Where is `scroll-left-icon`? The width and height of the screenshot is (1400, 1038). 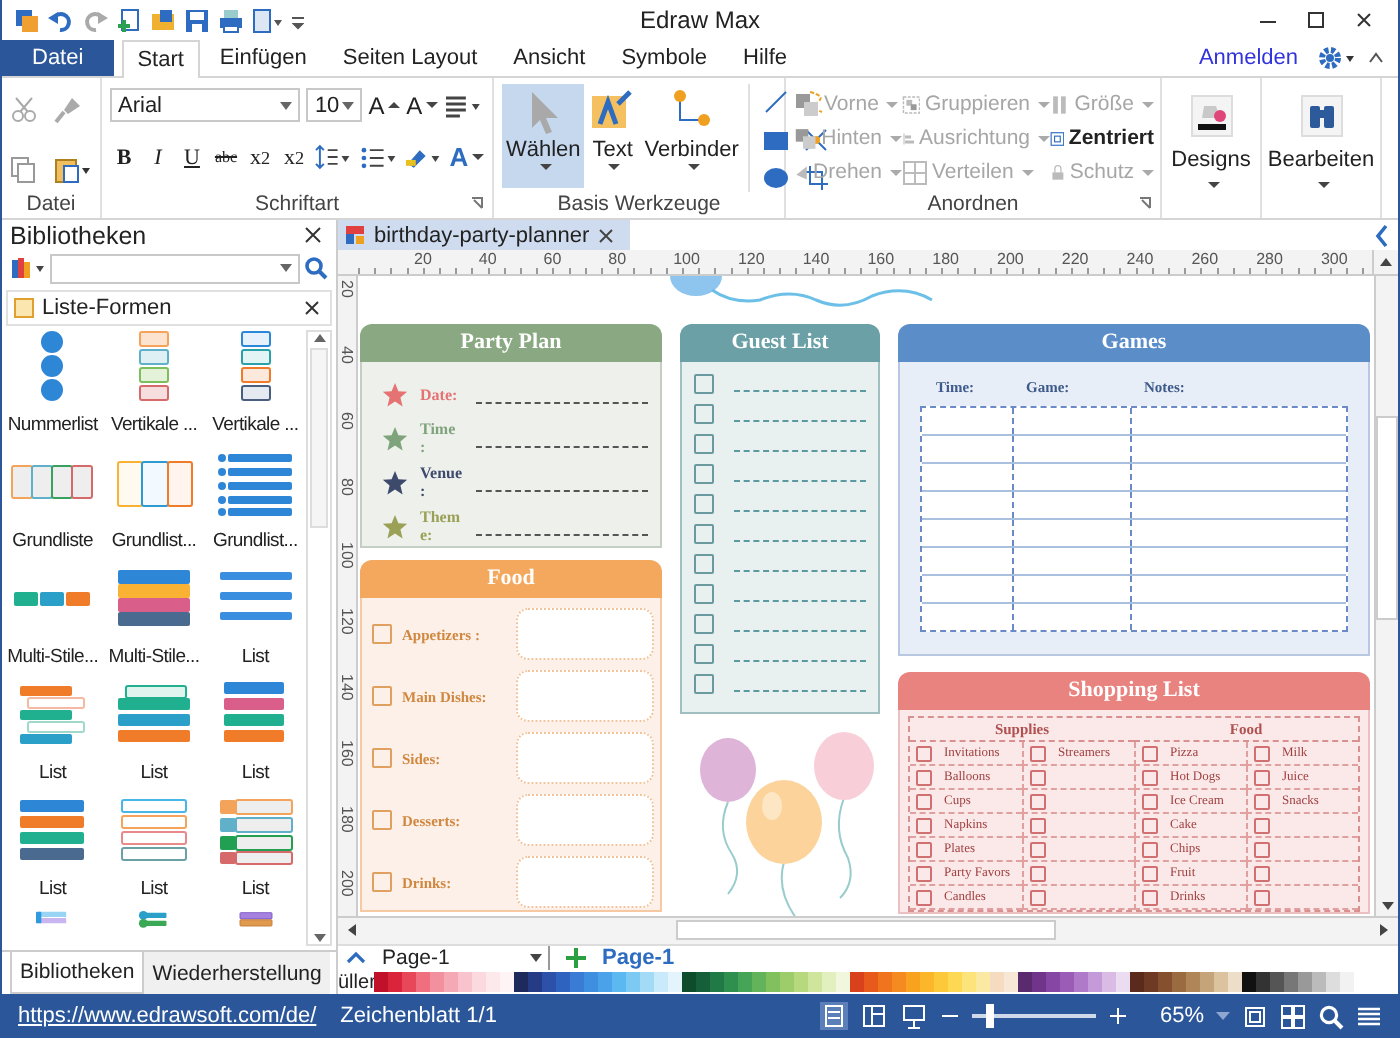
scroll-left-icon is located at coordinates (352, 930).